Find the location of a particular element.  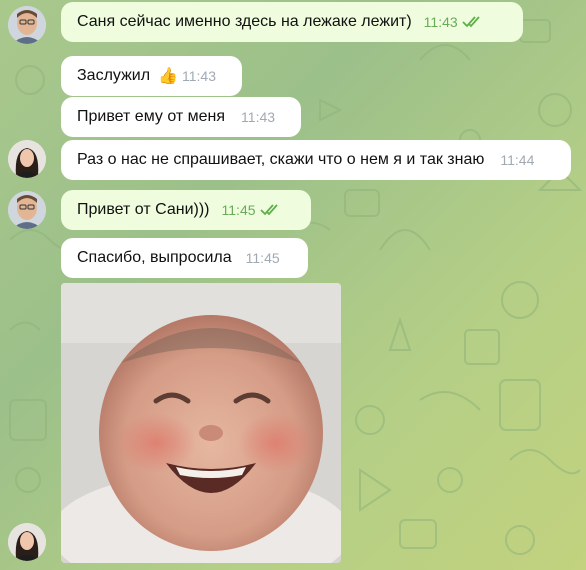

message-meta: 11:44 is located at coordinates (517, 160).